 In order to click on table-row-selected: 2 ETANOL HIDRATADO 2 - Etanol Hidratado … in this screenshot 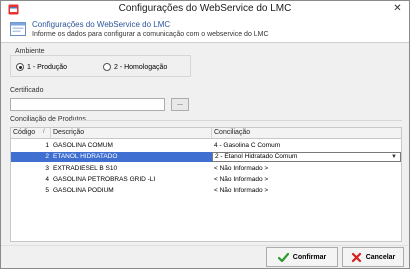, I will do `click(206, 157)`.